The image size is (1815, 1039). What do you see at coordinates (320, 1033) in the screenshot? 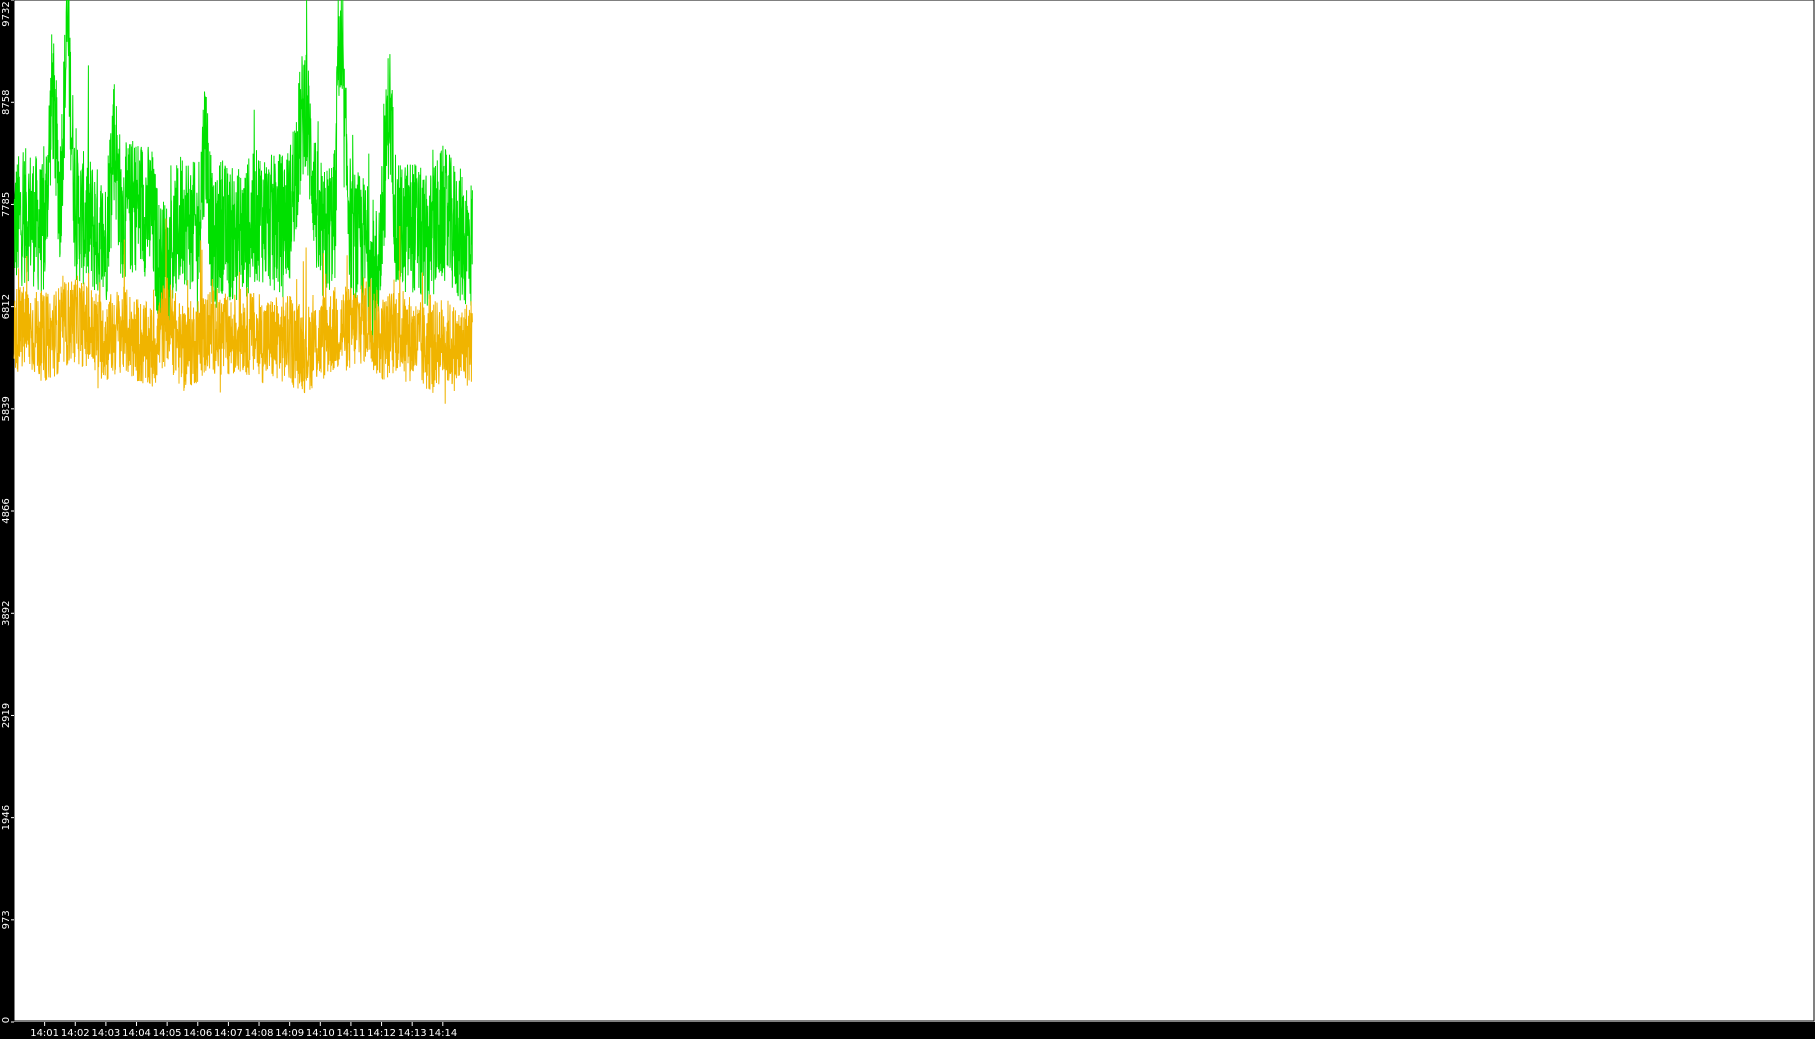
I see `x-tick-label: 14:10` at bounding box center [320, 1033].